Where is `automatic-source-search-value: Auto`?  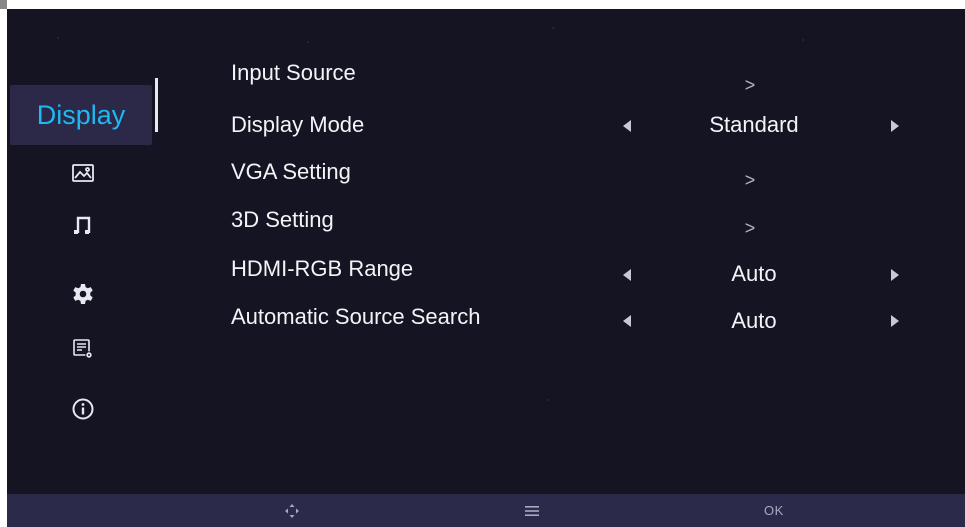 automatic-source-search-value: Auto is located at coordinates (754, 320).